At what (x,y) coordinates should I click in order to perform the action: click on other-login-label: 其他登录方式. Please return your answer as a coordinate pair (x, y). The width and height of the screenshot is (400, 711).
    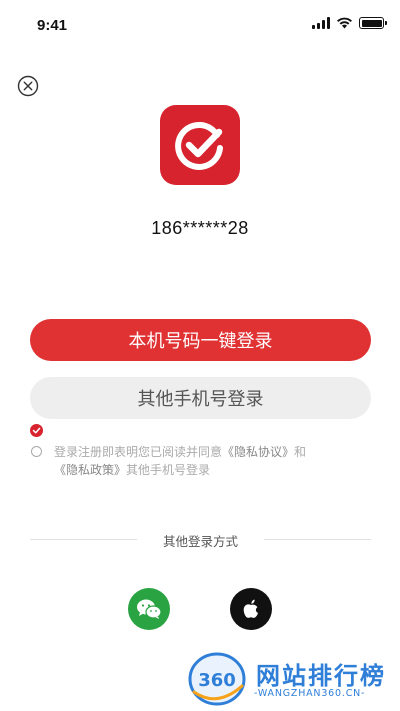
    Looking at the image, I should click on (200, 541).